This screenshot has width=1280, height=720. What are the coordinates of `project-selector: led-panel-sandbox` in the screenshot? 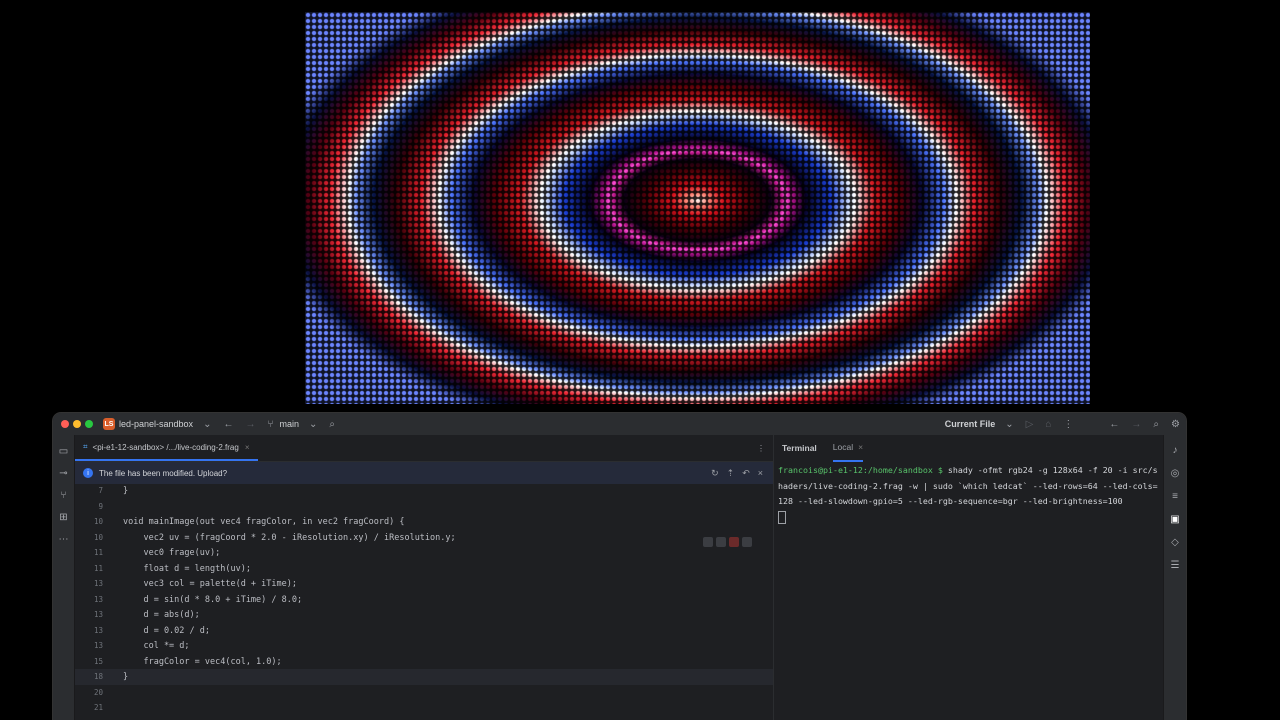 It's located at (156, 424).